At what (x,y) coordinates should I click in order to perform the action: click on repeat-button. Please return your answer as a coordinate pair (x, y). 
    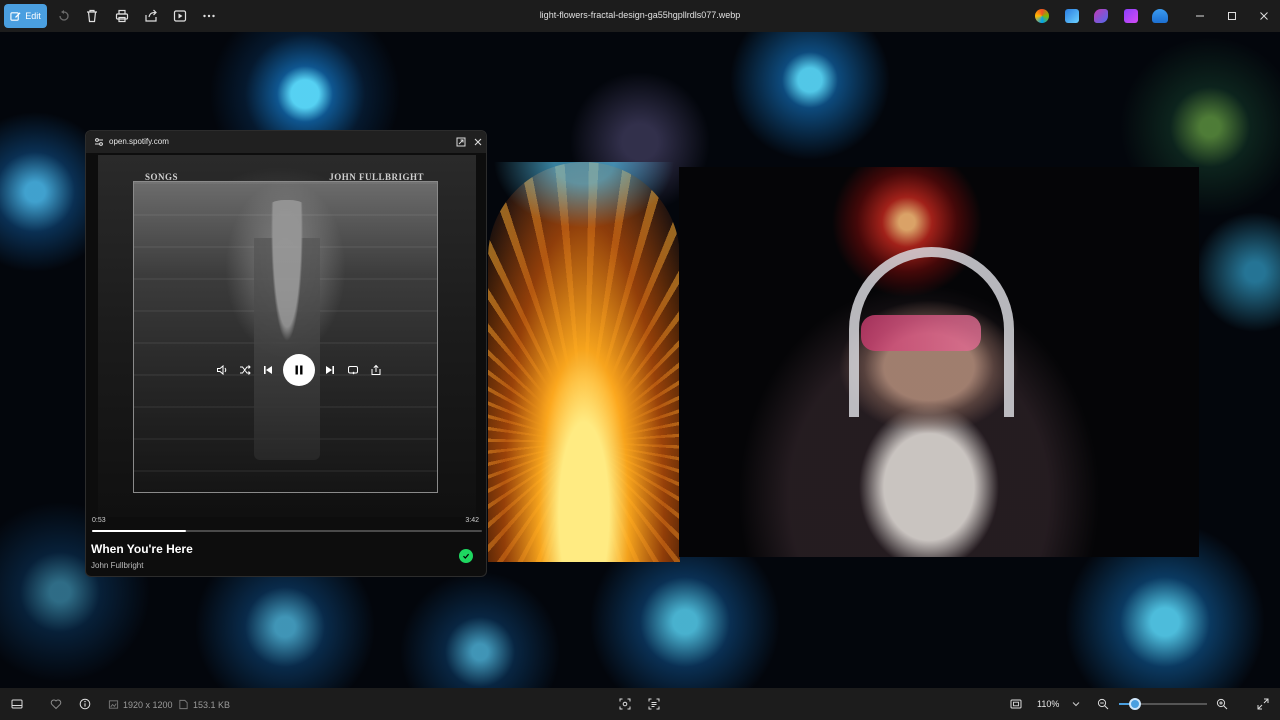
    Looking at the image, I should click on (353, 370).